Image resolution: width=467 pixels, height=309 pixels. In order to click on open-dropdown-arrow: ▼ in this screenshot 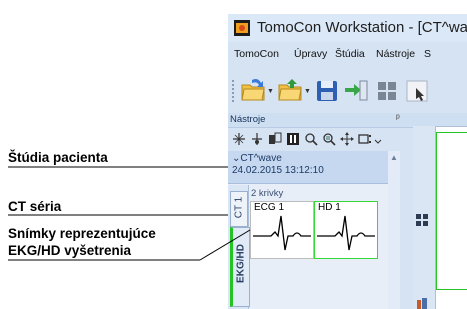, I will do `click(270, 91)`.